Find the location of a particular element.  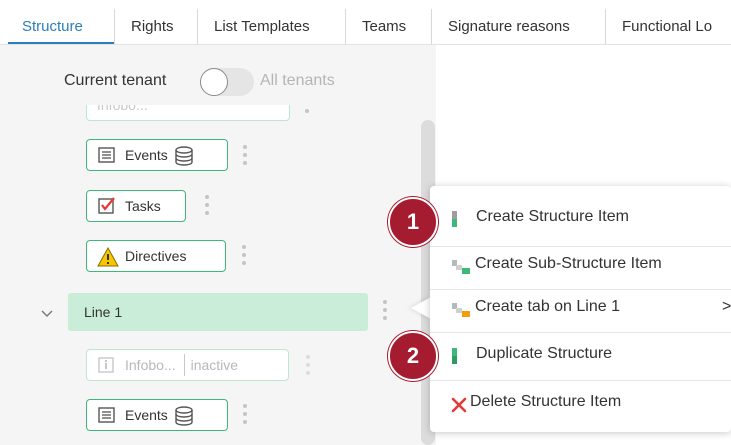

toggle-knob is located at coordinates (214, 82).